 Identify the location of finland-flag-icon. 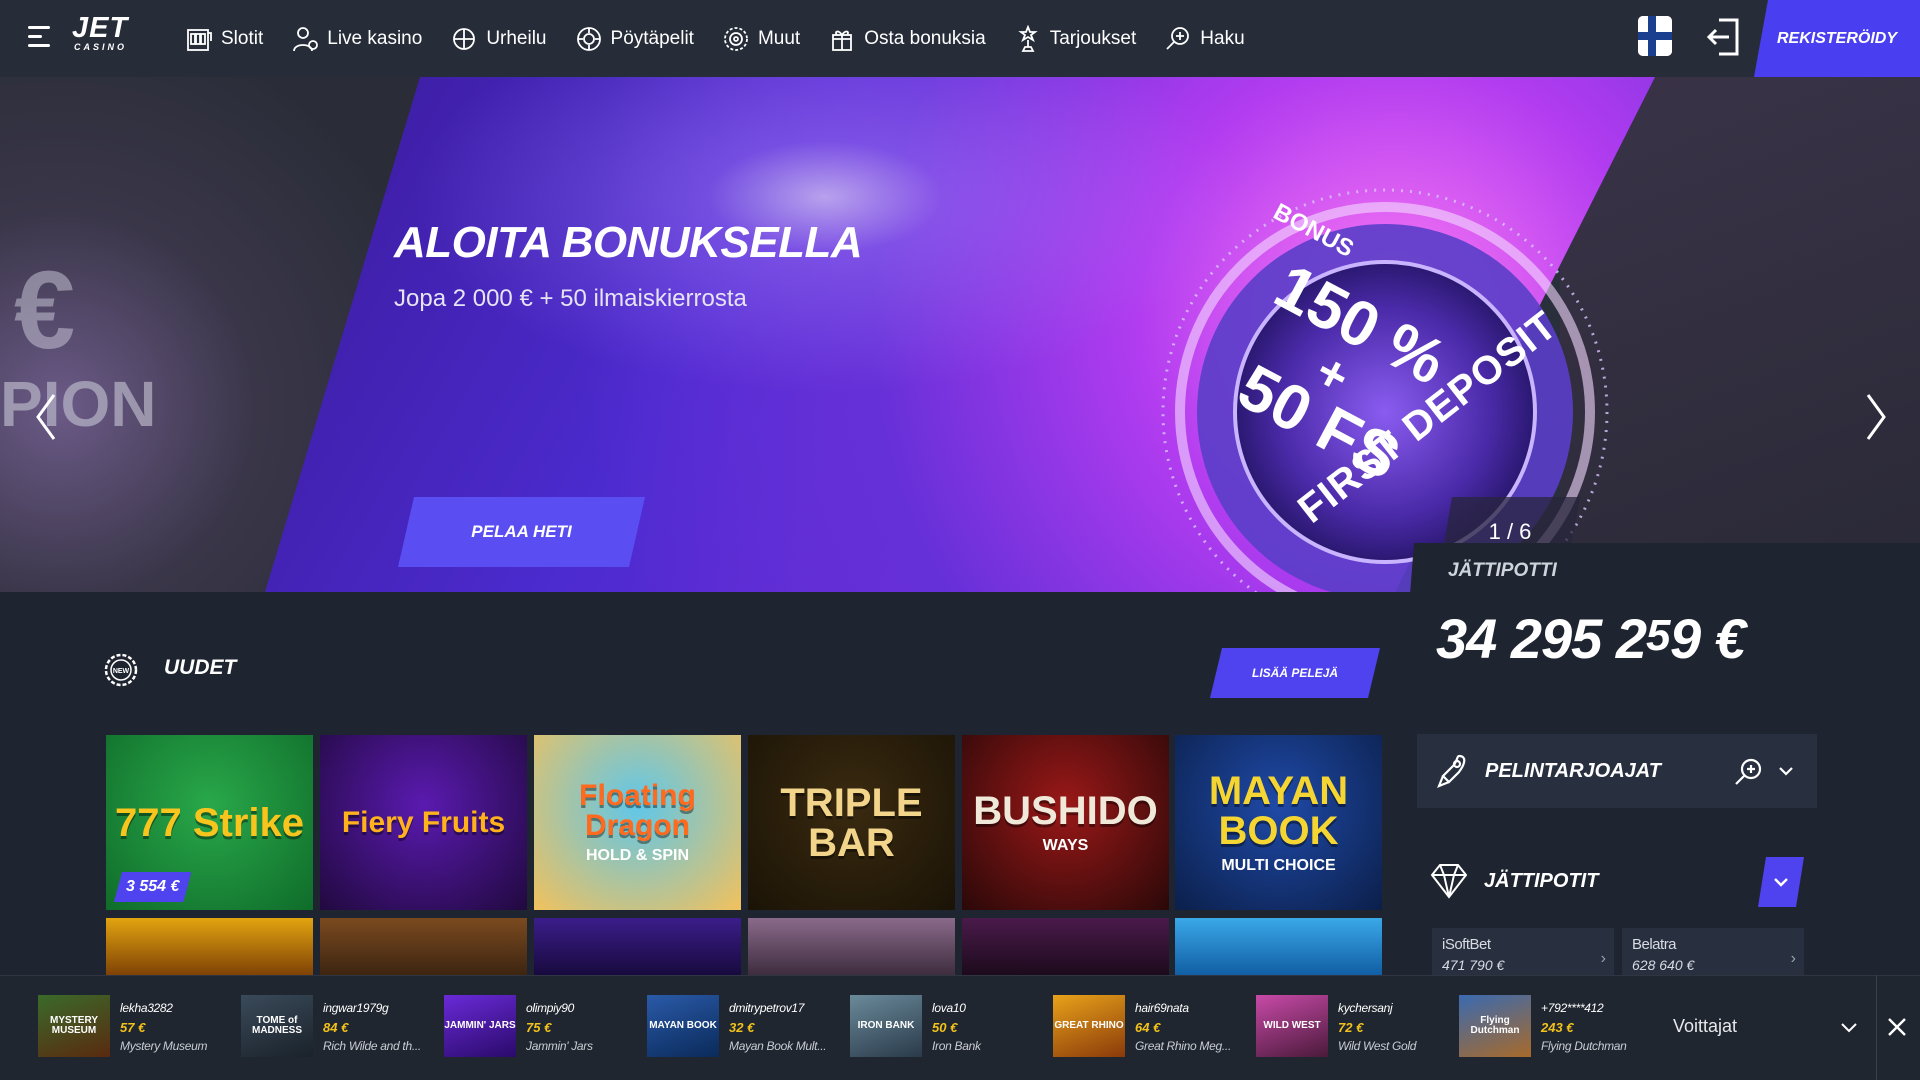
(1655, 36).